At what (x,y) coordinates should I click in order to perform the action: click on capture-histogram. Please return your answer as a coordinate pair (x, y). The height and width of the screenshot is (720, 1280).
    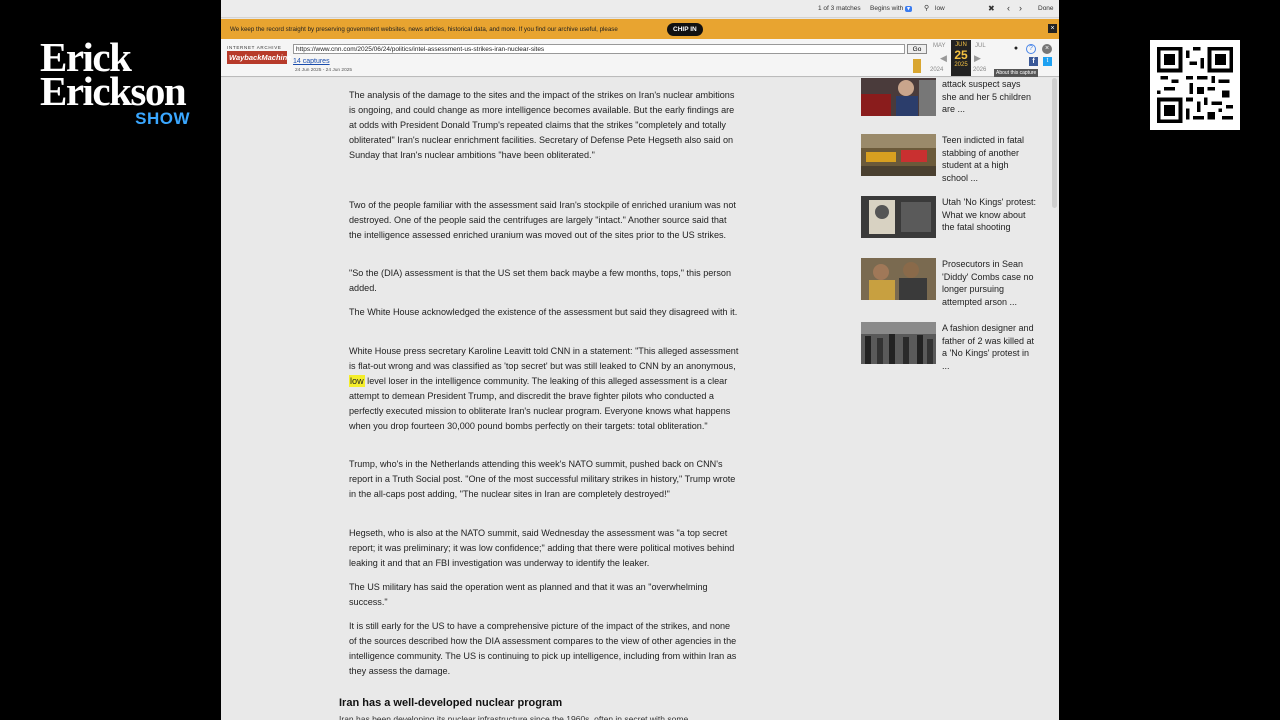
    Looking at the image, I should click on (917, 66).